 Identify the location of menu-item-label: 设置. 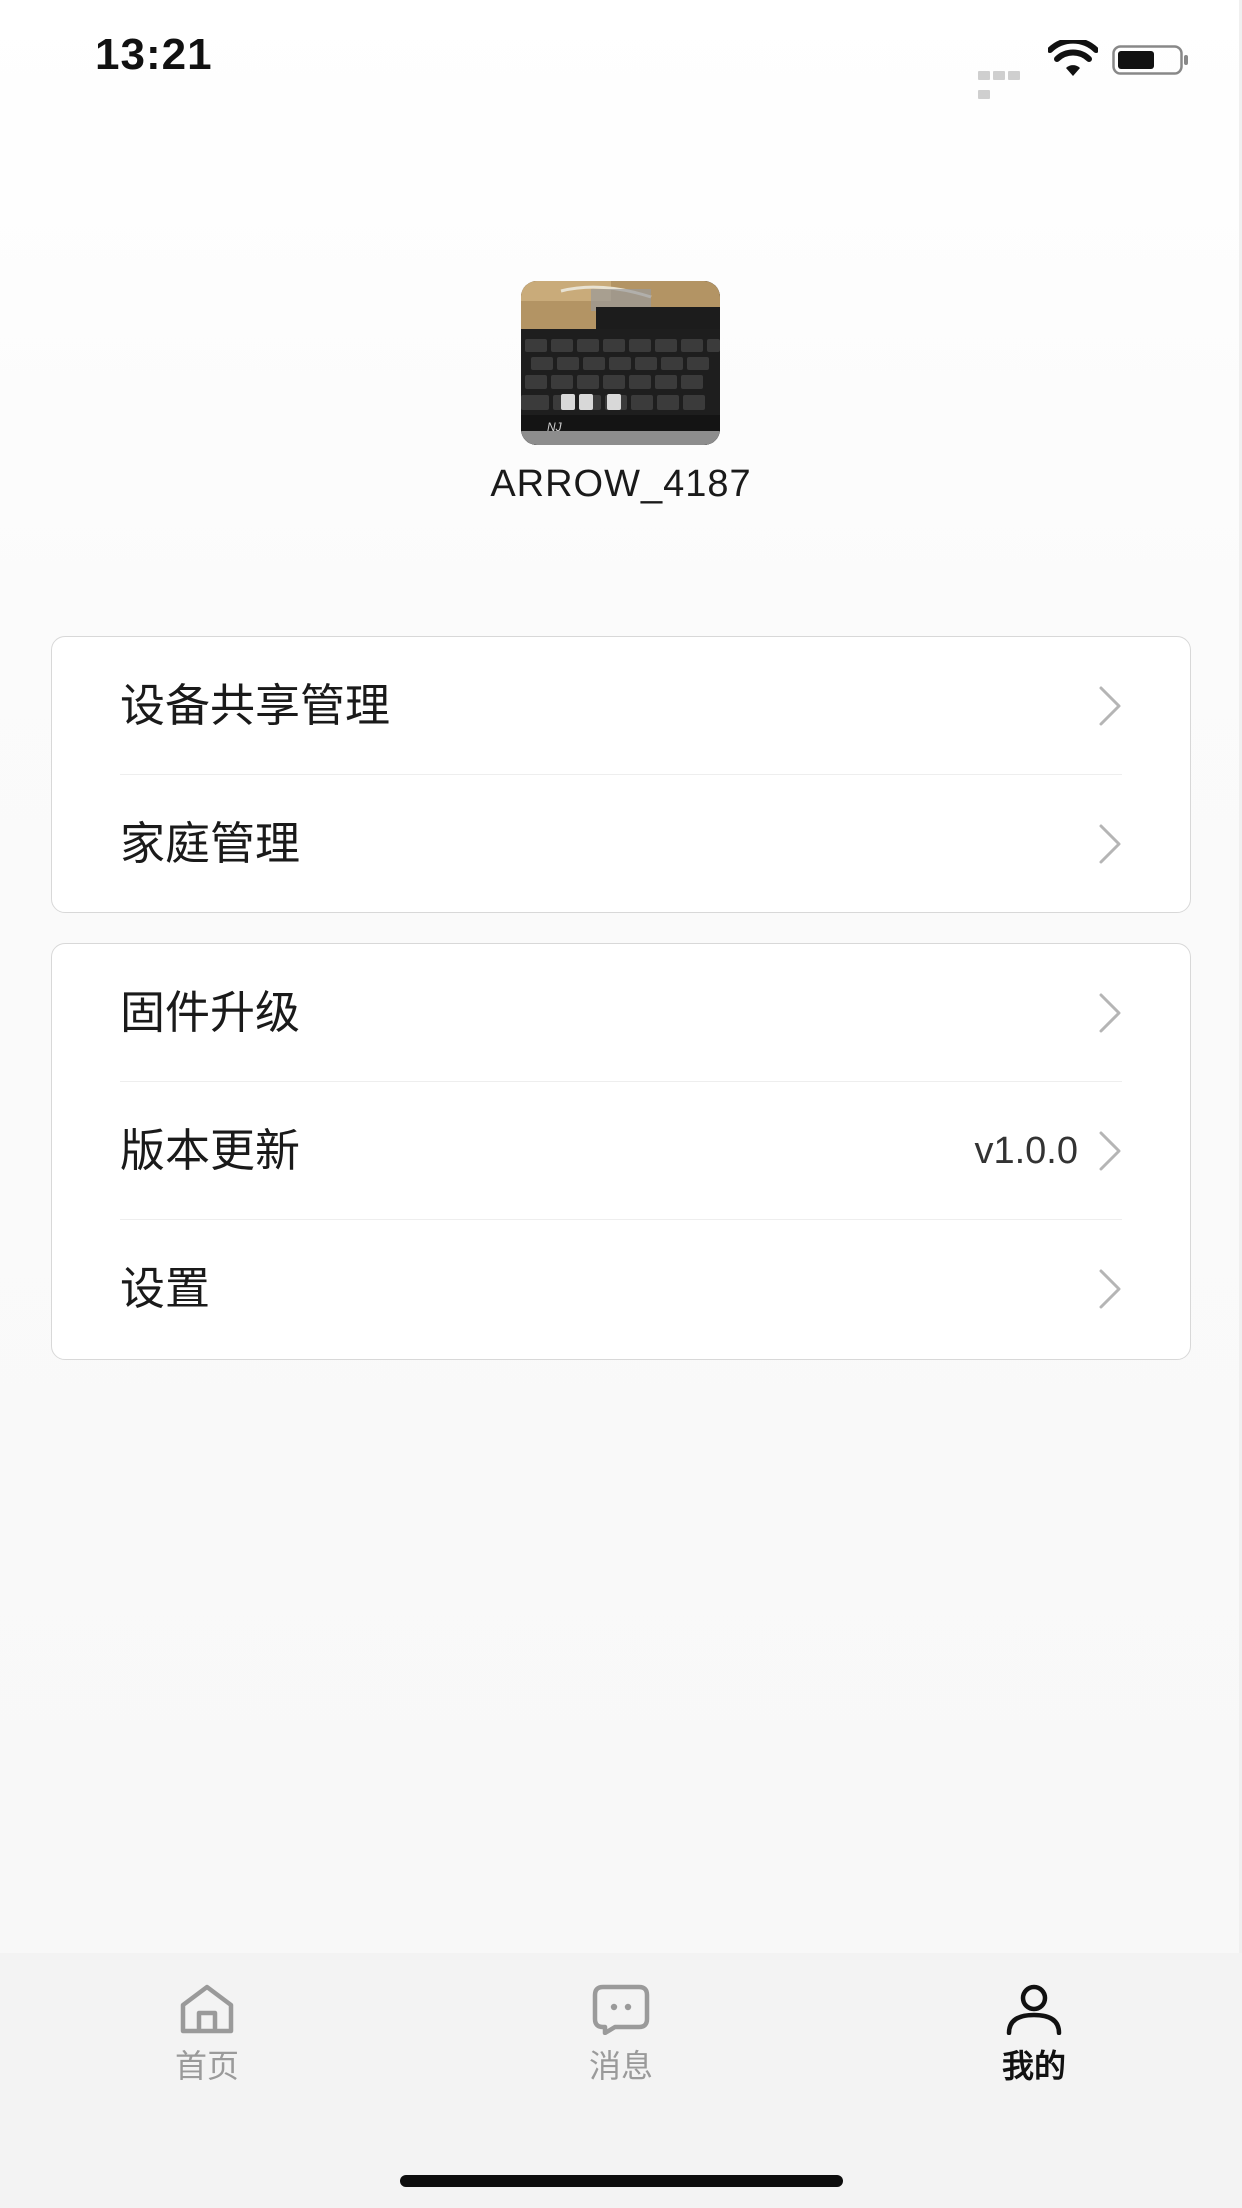
(165, 1288).